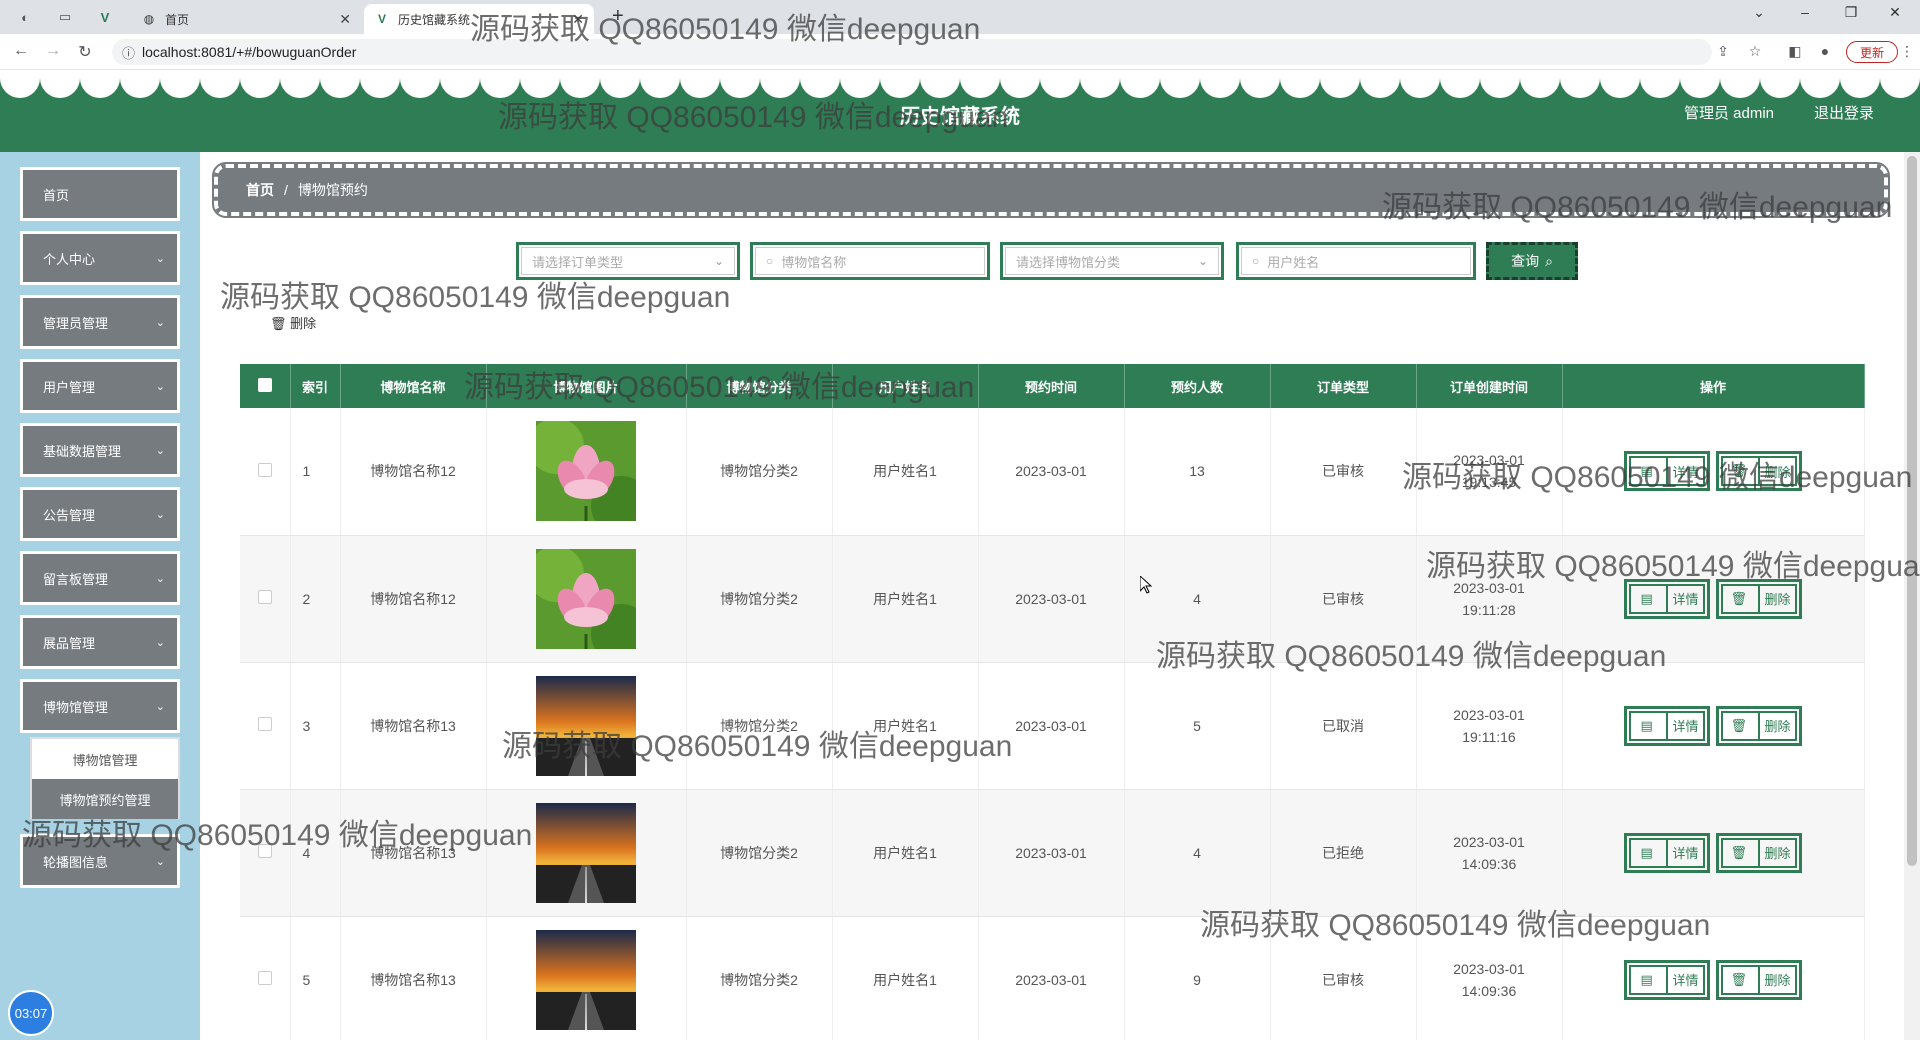 The width and height of the screenshot is (1920, 1040). Describe the element at coordinates (1051, 386) in the screenshot. I see `column-header: 预约时间` at that location.